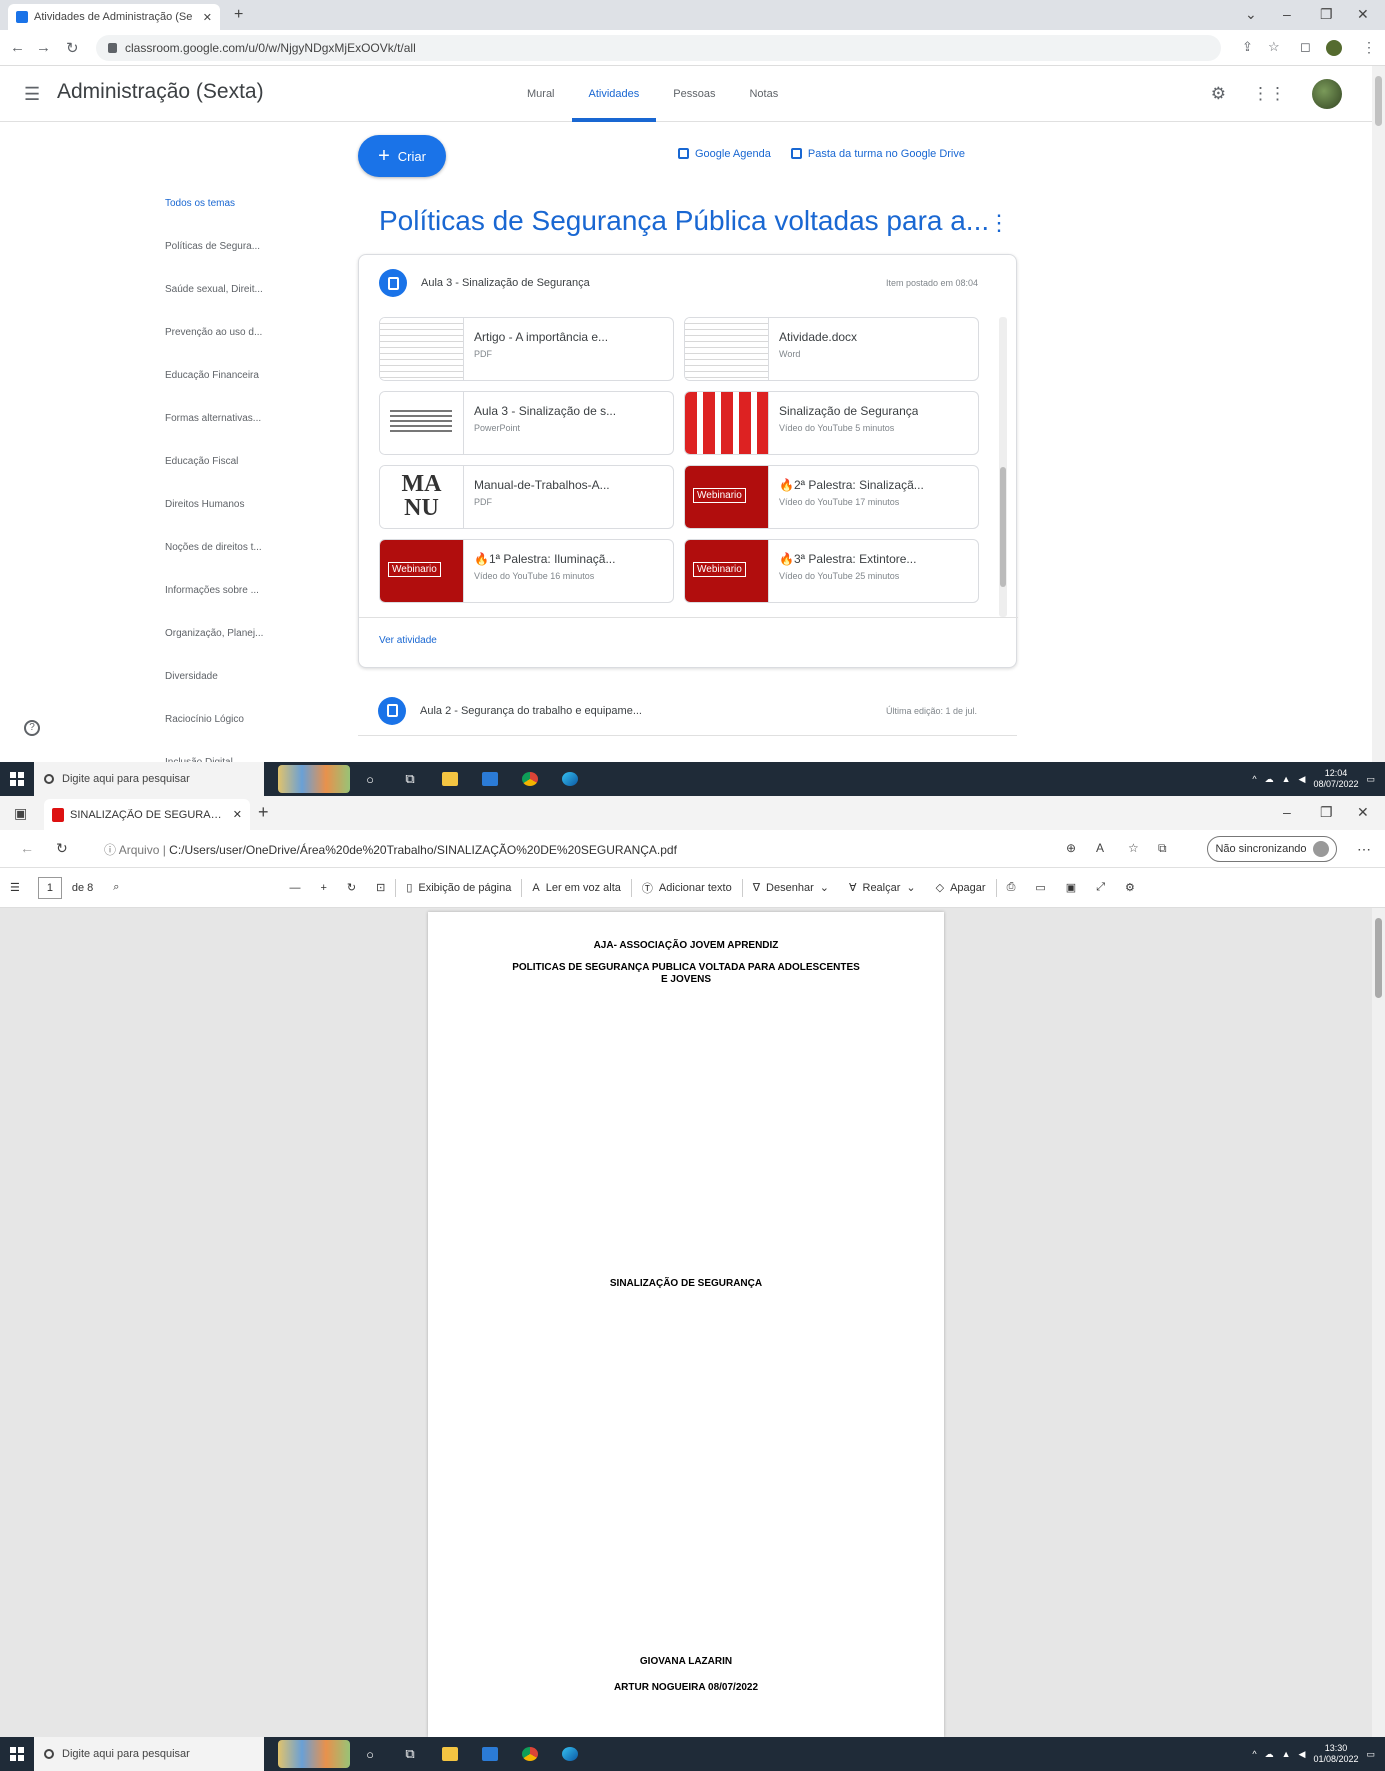 The width and height of the screenshot is (1385, 1771). I want to click on close-window-icon: ✕, so click(1363, 812).